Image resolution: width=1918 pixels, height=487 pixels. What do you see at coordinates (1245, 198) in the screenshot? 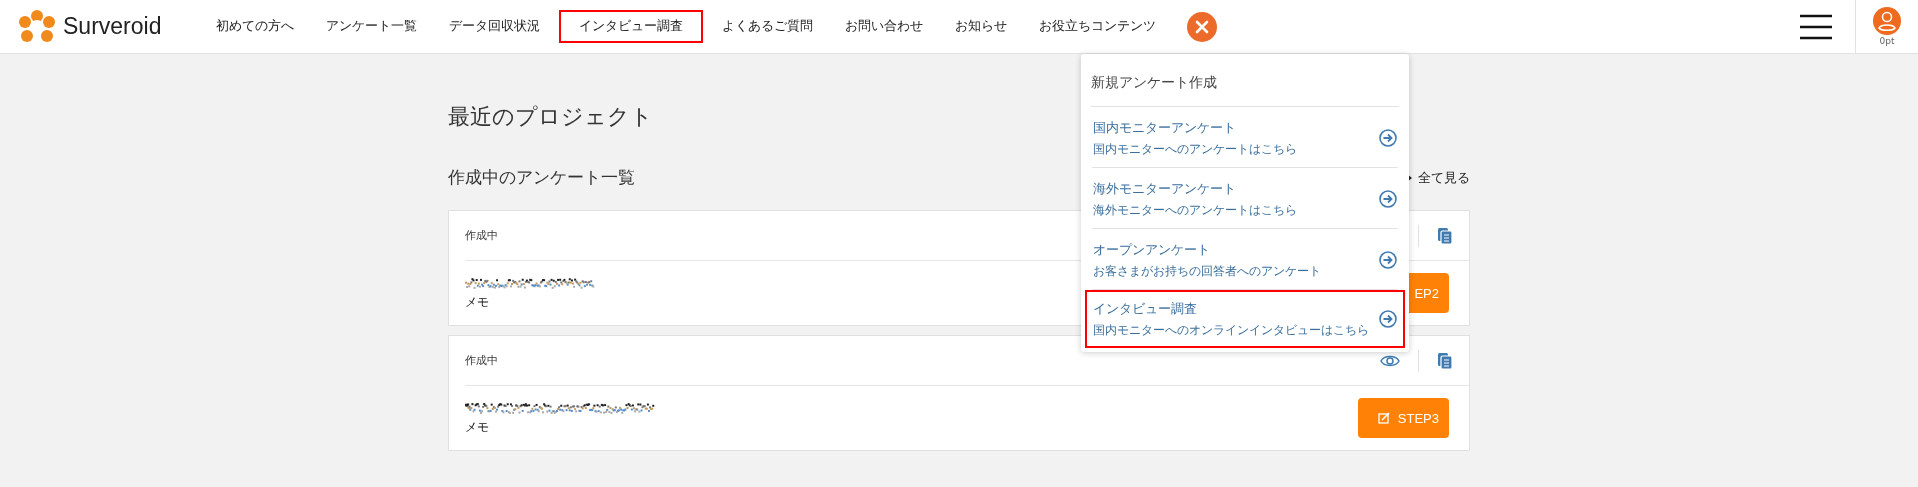
I see `menu-item: 海外モニターアンケート 海外モニターへのアンケートはこちら` at bounding box center [1245, 198].